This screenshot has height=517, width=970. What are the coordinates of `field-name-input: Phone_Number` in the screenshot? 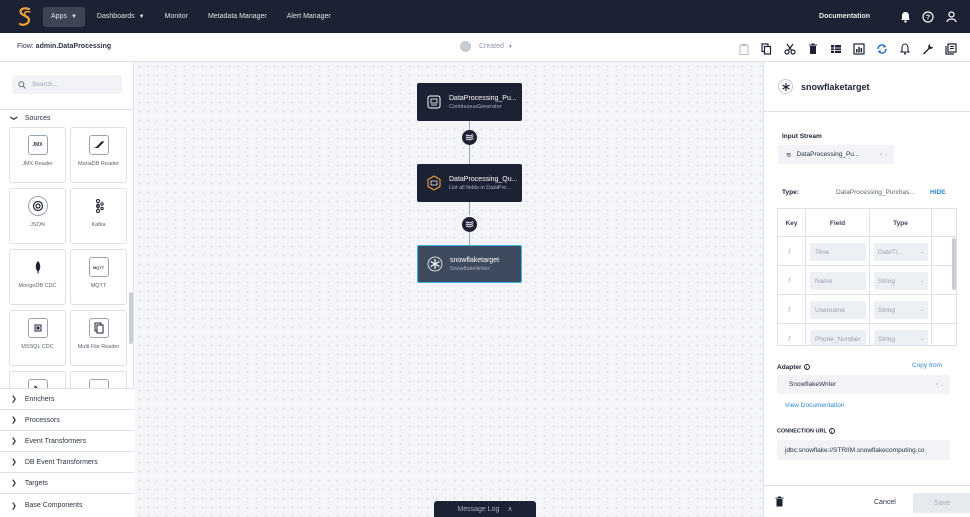 It's located at (838, 337).